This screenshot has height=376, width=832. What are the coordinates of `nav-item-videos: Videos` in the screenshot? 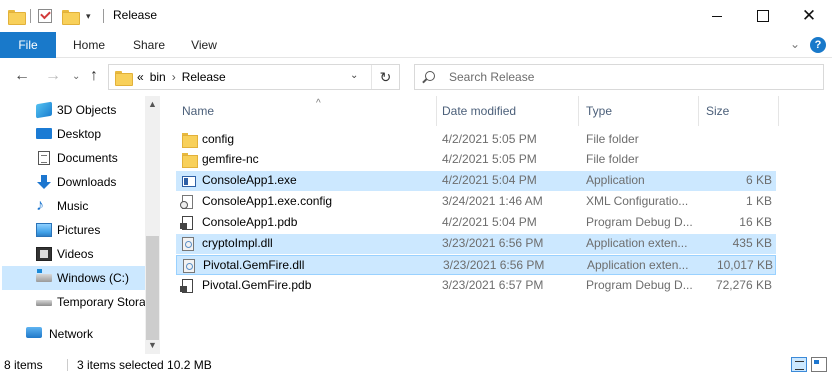 It's located at (73, 254).